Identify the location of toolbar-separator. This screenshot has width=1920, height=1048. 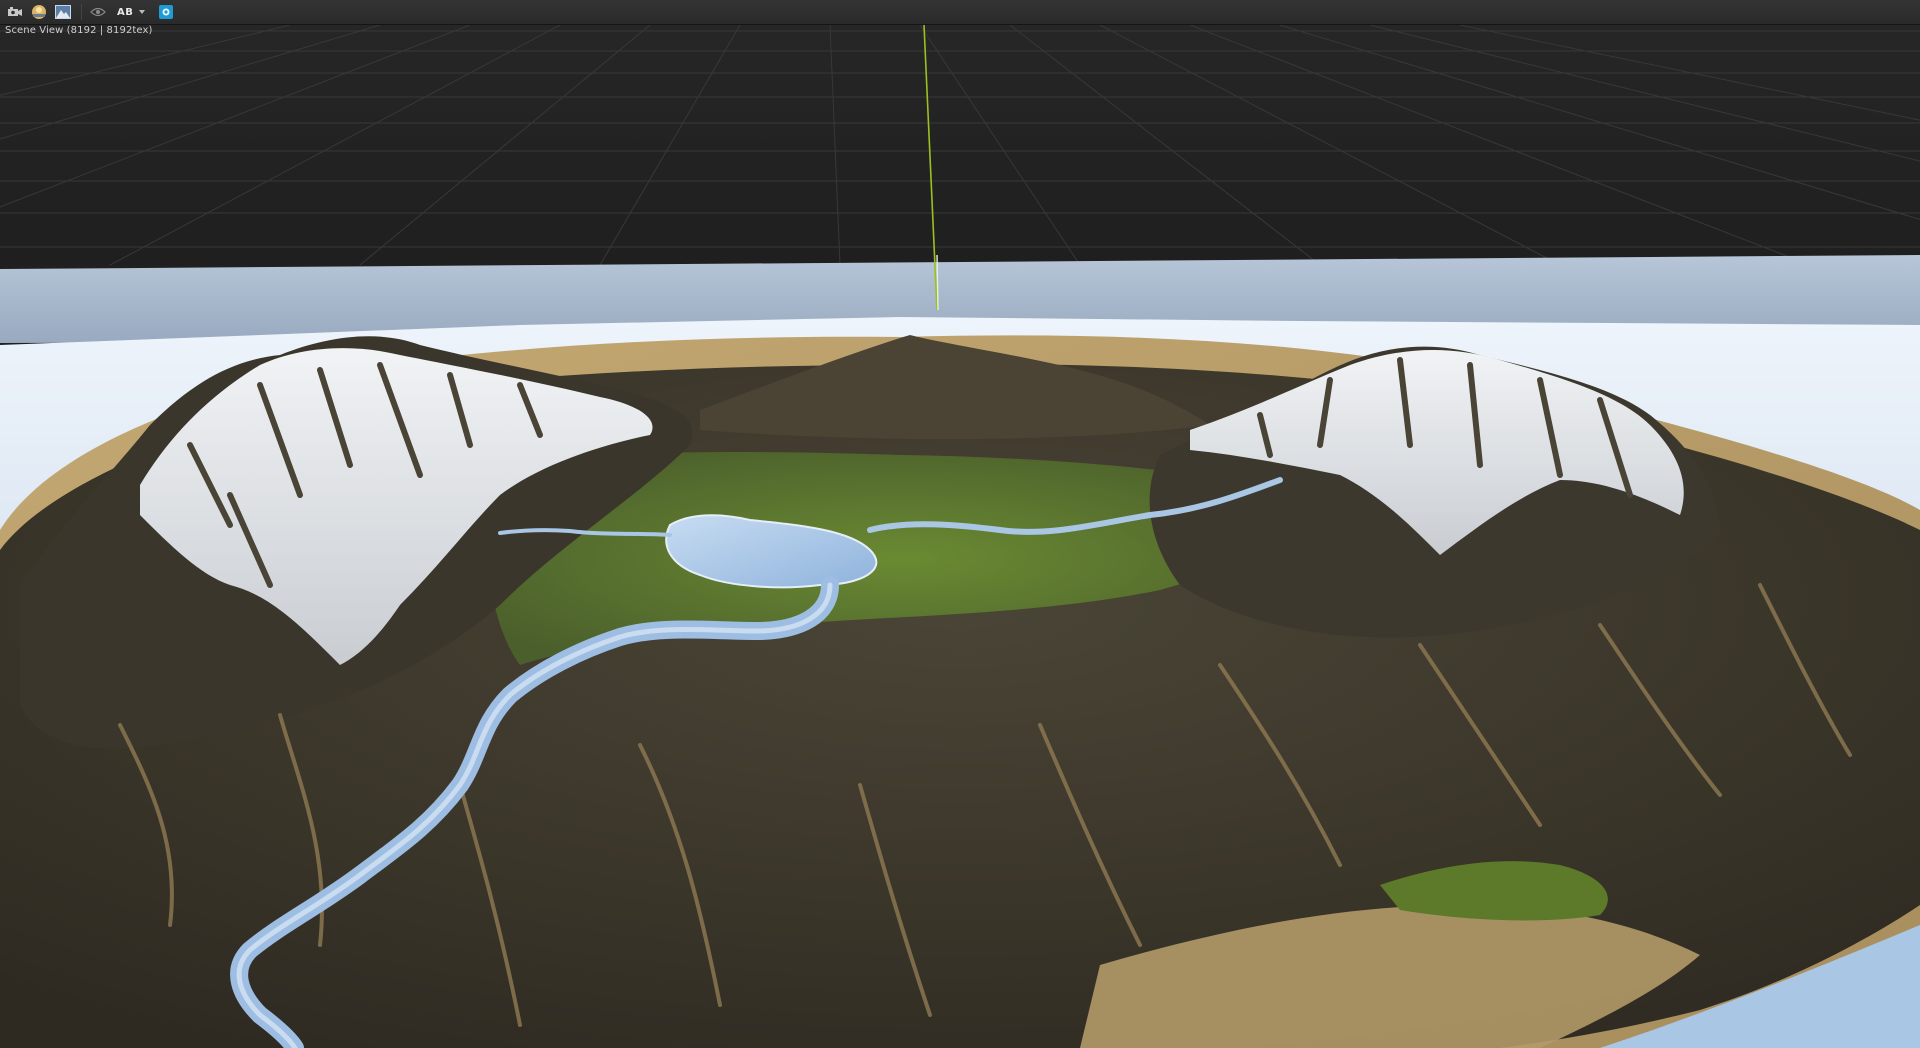
(81, 12).